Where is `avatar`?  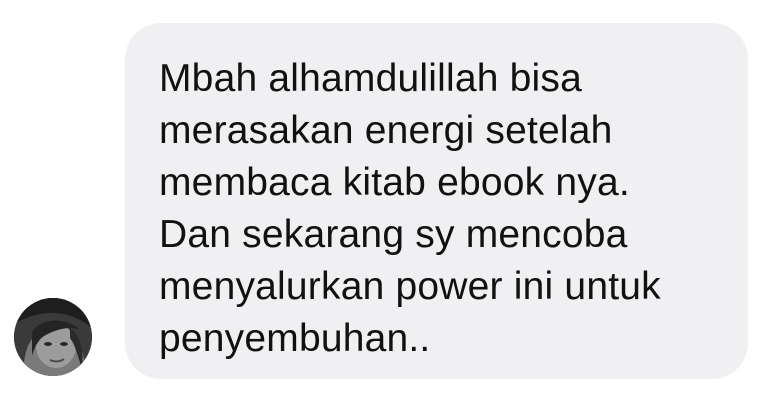
avatar is located at coordinates (53, 337).